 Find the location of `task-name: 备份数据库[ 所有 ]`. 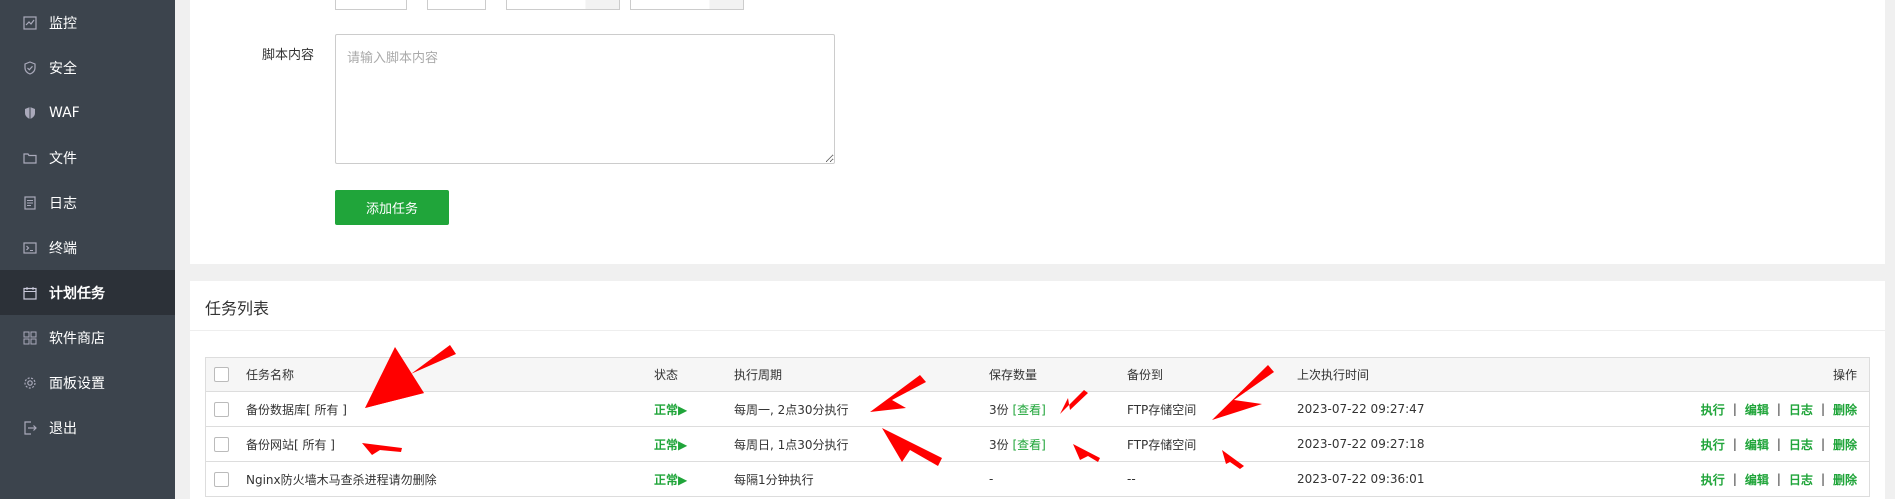

task-name: 备份数据库[ 所有 ] is located at coordinates (296, 409).